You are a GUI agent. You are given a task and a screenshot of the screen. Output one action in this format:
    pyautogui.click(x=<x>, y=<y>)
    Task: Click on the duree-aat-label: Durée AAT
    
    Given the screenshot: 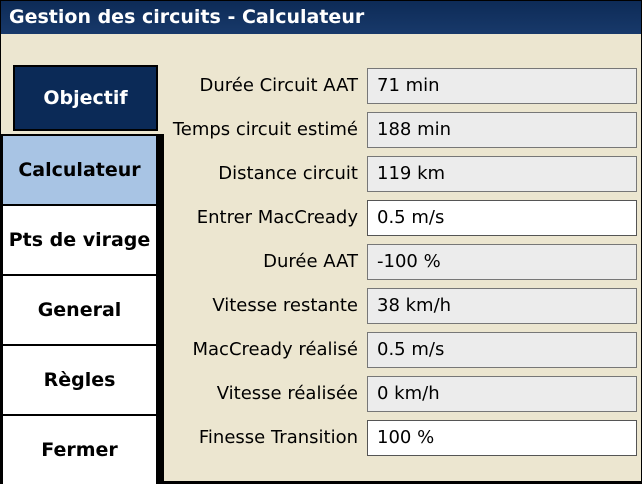 What is the action you would take?
    pyautogui.click(x=310, y=261)
    